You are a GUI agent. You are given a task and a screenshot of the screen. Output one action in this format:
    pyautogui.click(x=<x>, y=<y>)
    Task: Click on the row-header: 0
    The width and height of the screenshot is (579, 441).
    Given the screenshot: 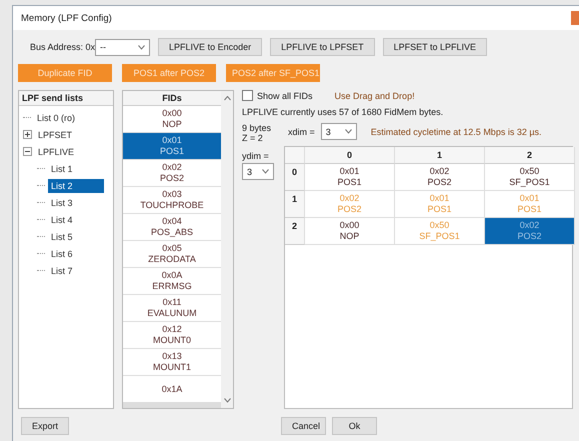 What is the action you would take?
    pyautogui.click(x=295, y=177)
    